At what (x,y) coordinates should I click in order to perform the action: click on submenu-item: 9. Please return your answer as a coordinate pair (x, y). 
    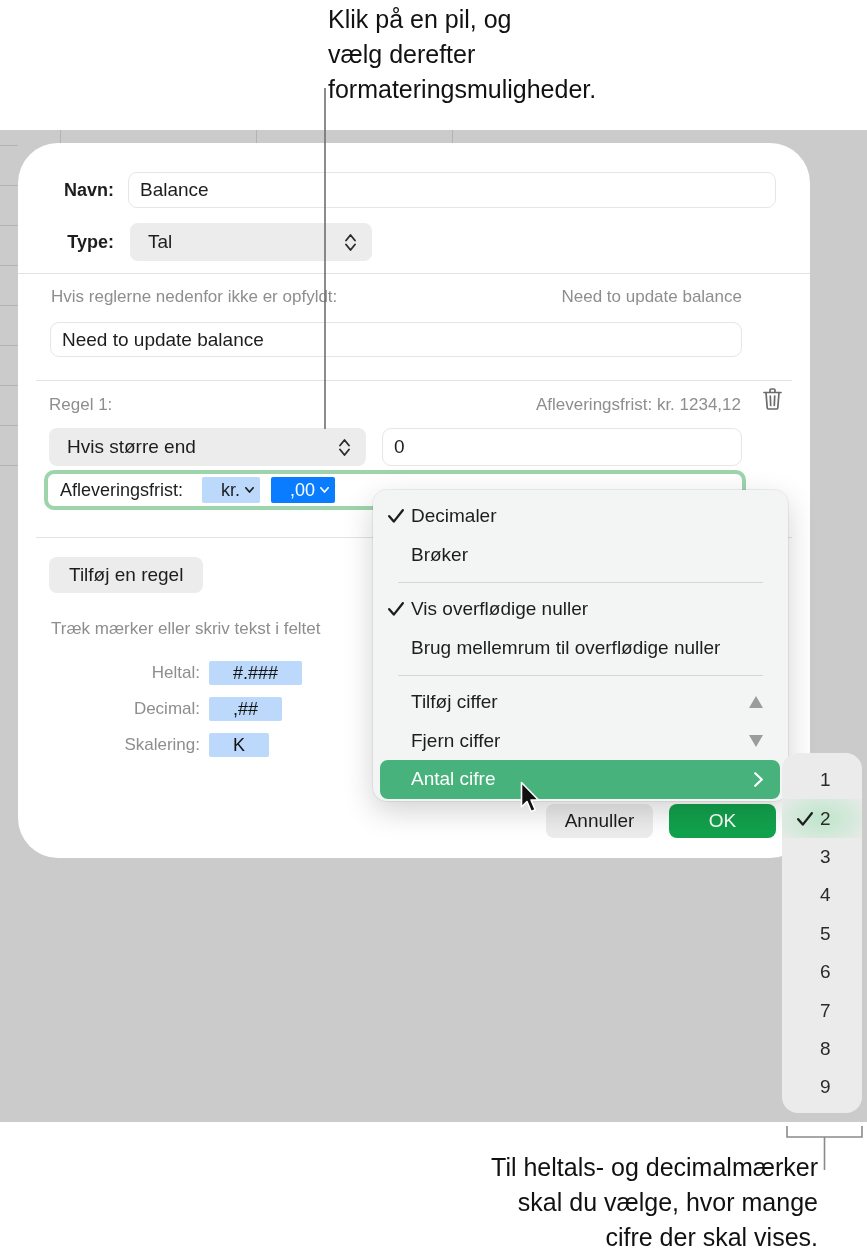
    Looking at the image, I should click on (822, 1087).